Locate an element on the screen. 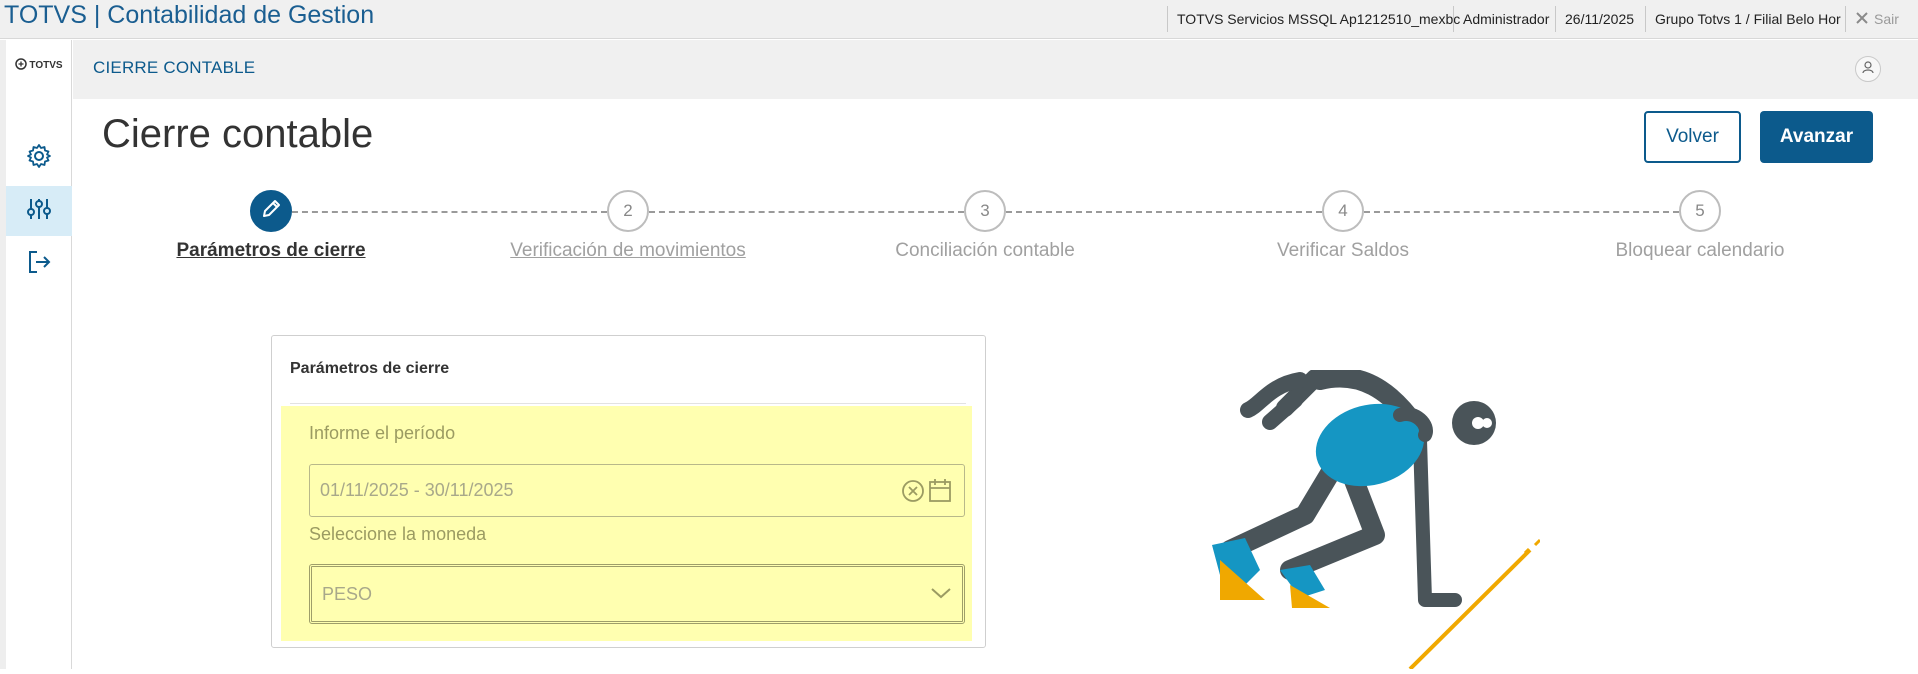 This screenshot has height=674, width=1918. logout-icon is located at coordinates (39, 264).